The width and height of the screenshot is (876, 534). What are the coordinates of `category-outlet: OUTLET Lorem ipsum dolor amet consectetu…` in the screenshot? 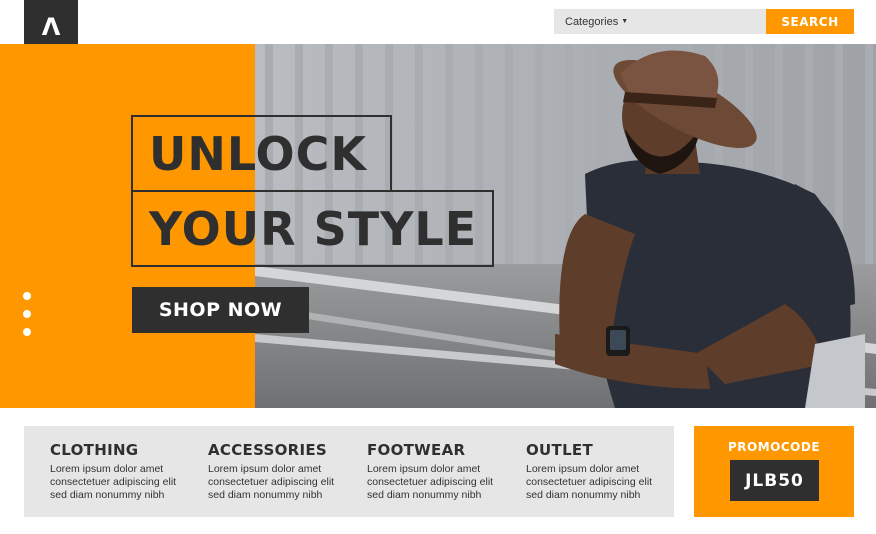 It's located at (606, 471).